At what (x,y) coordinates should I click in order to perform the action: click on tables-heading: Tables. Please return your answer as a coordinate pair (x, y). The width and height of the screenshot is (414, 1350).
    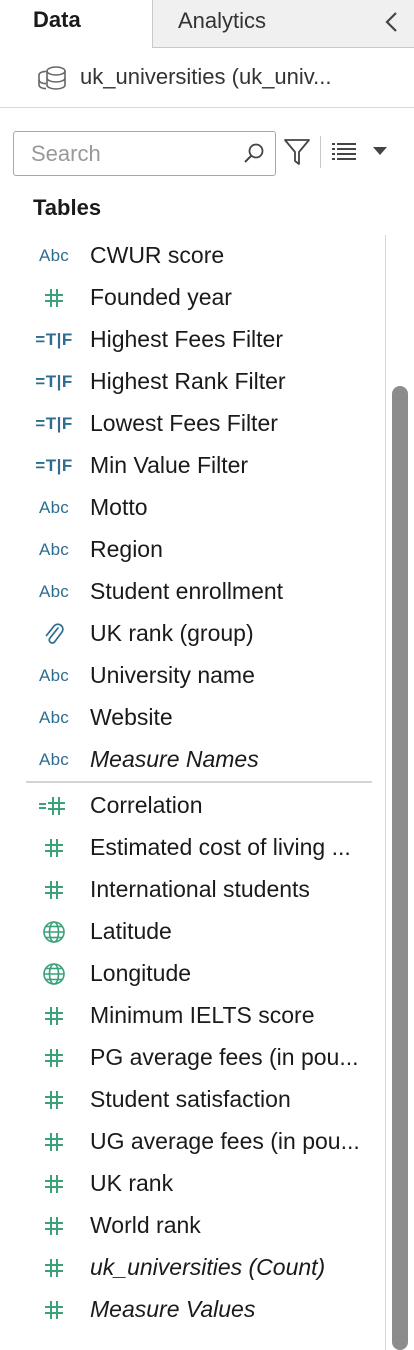
    Looking at the image, I should click on (67, 207).